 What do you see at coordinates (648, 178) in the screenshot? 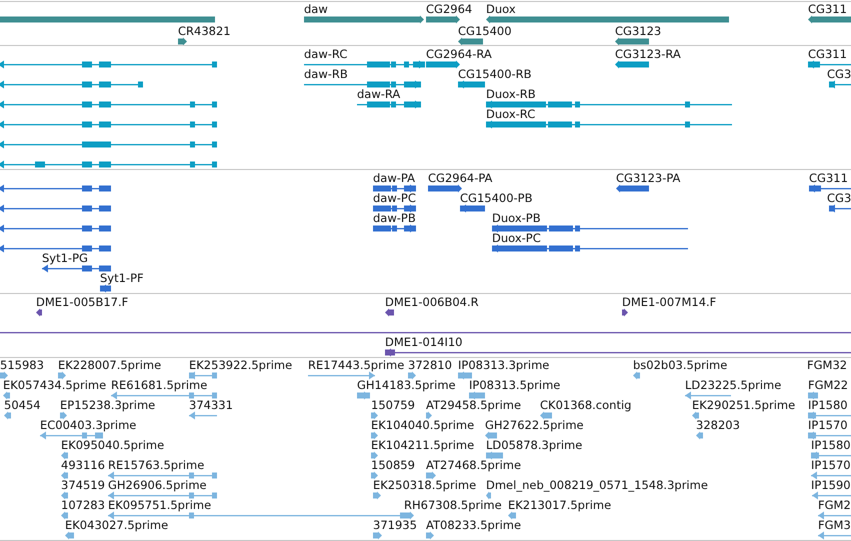
I see `feature-label: CG3123-PA` at bounding box center [648, 178].